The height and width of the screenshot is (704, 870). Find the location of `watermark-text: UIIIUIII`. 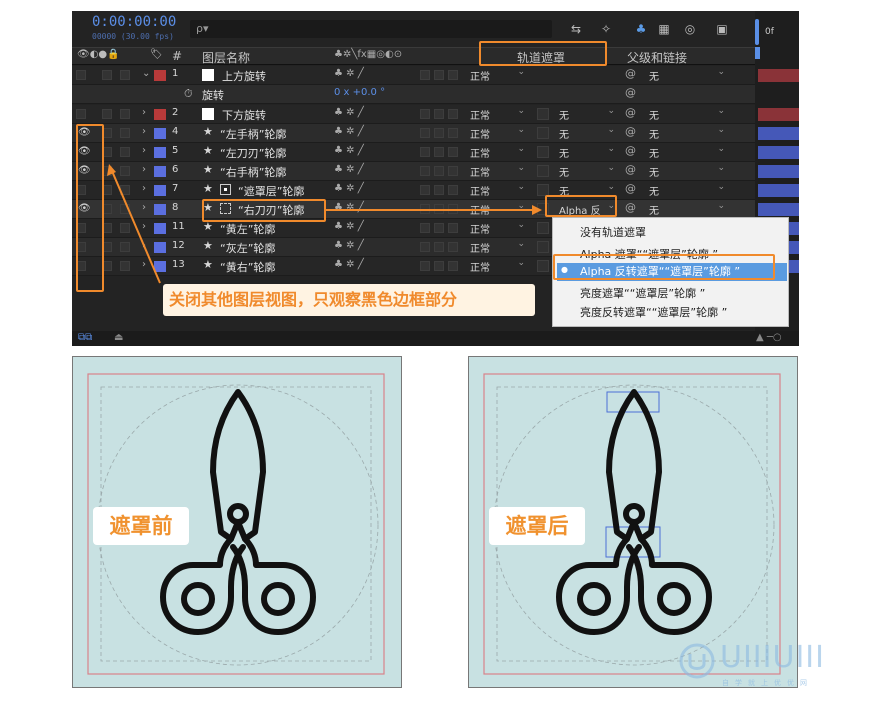

watermark-text: UIIIUIII is located at coordinates (773, 657).